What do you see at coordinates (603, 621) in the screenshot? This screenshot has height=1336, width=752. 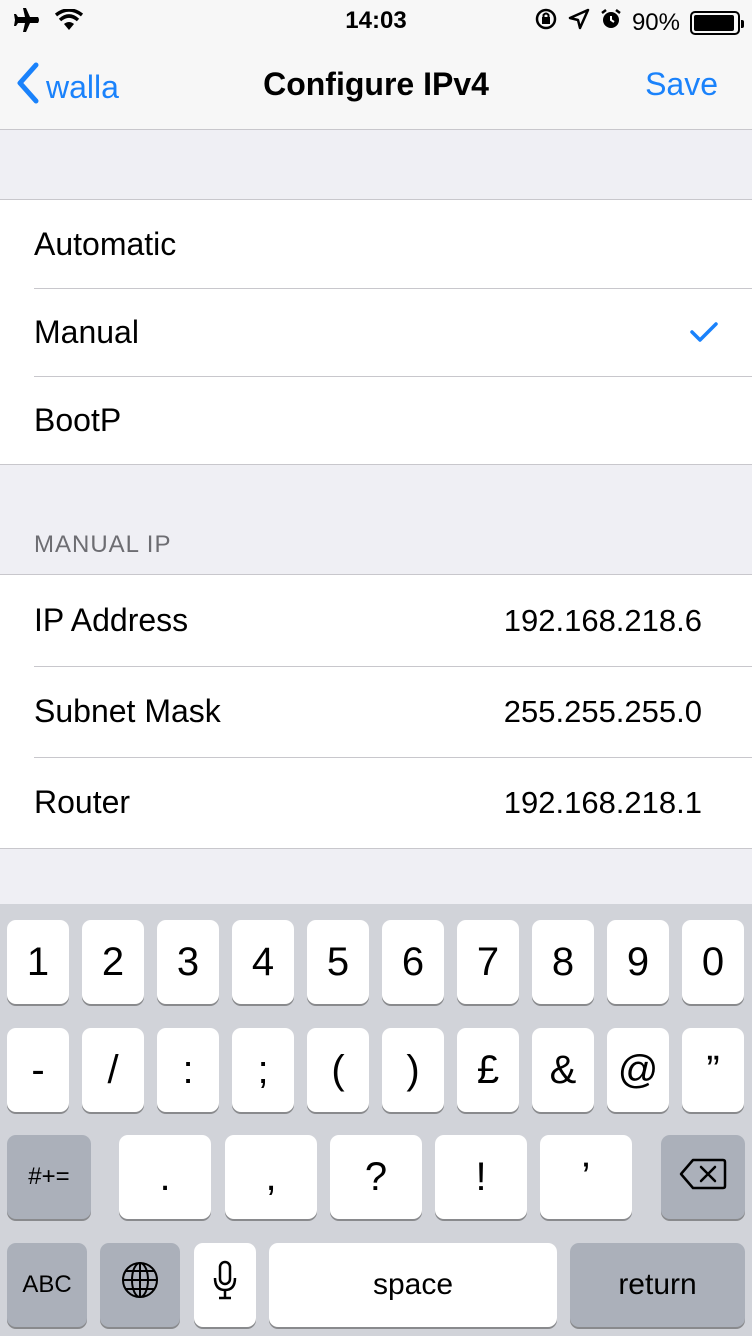 I see `ip-address-value: 192.168.218.6` at bounding box center [603, 621].